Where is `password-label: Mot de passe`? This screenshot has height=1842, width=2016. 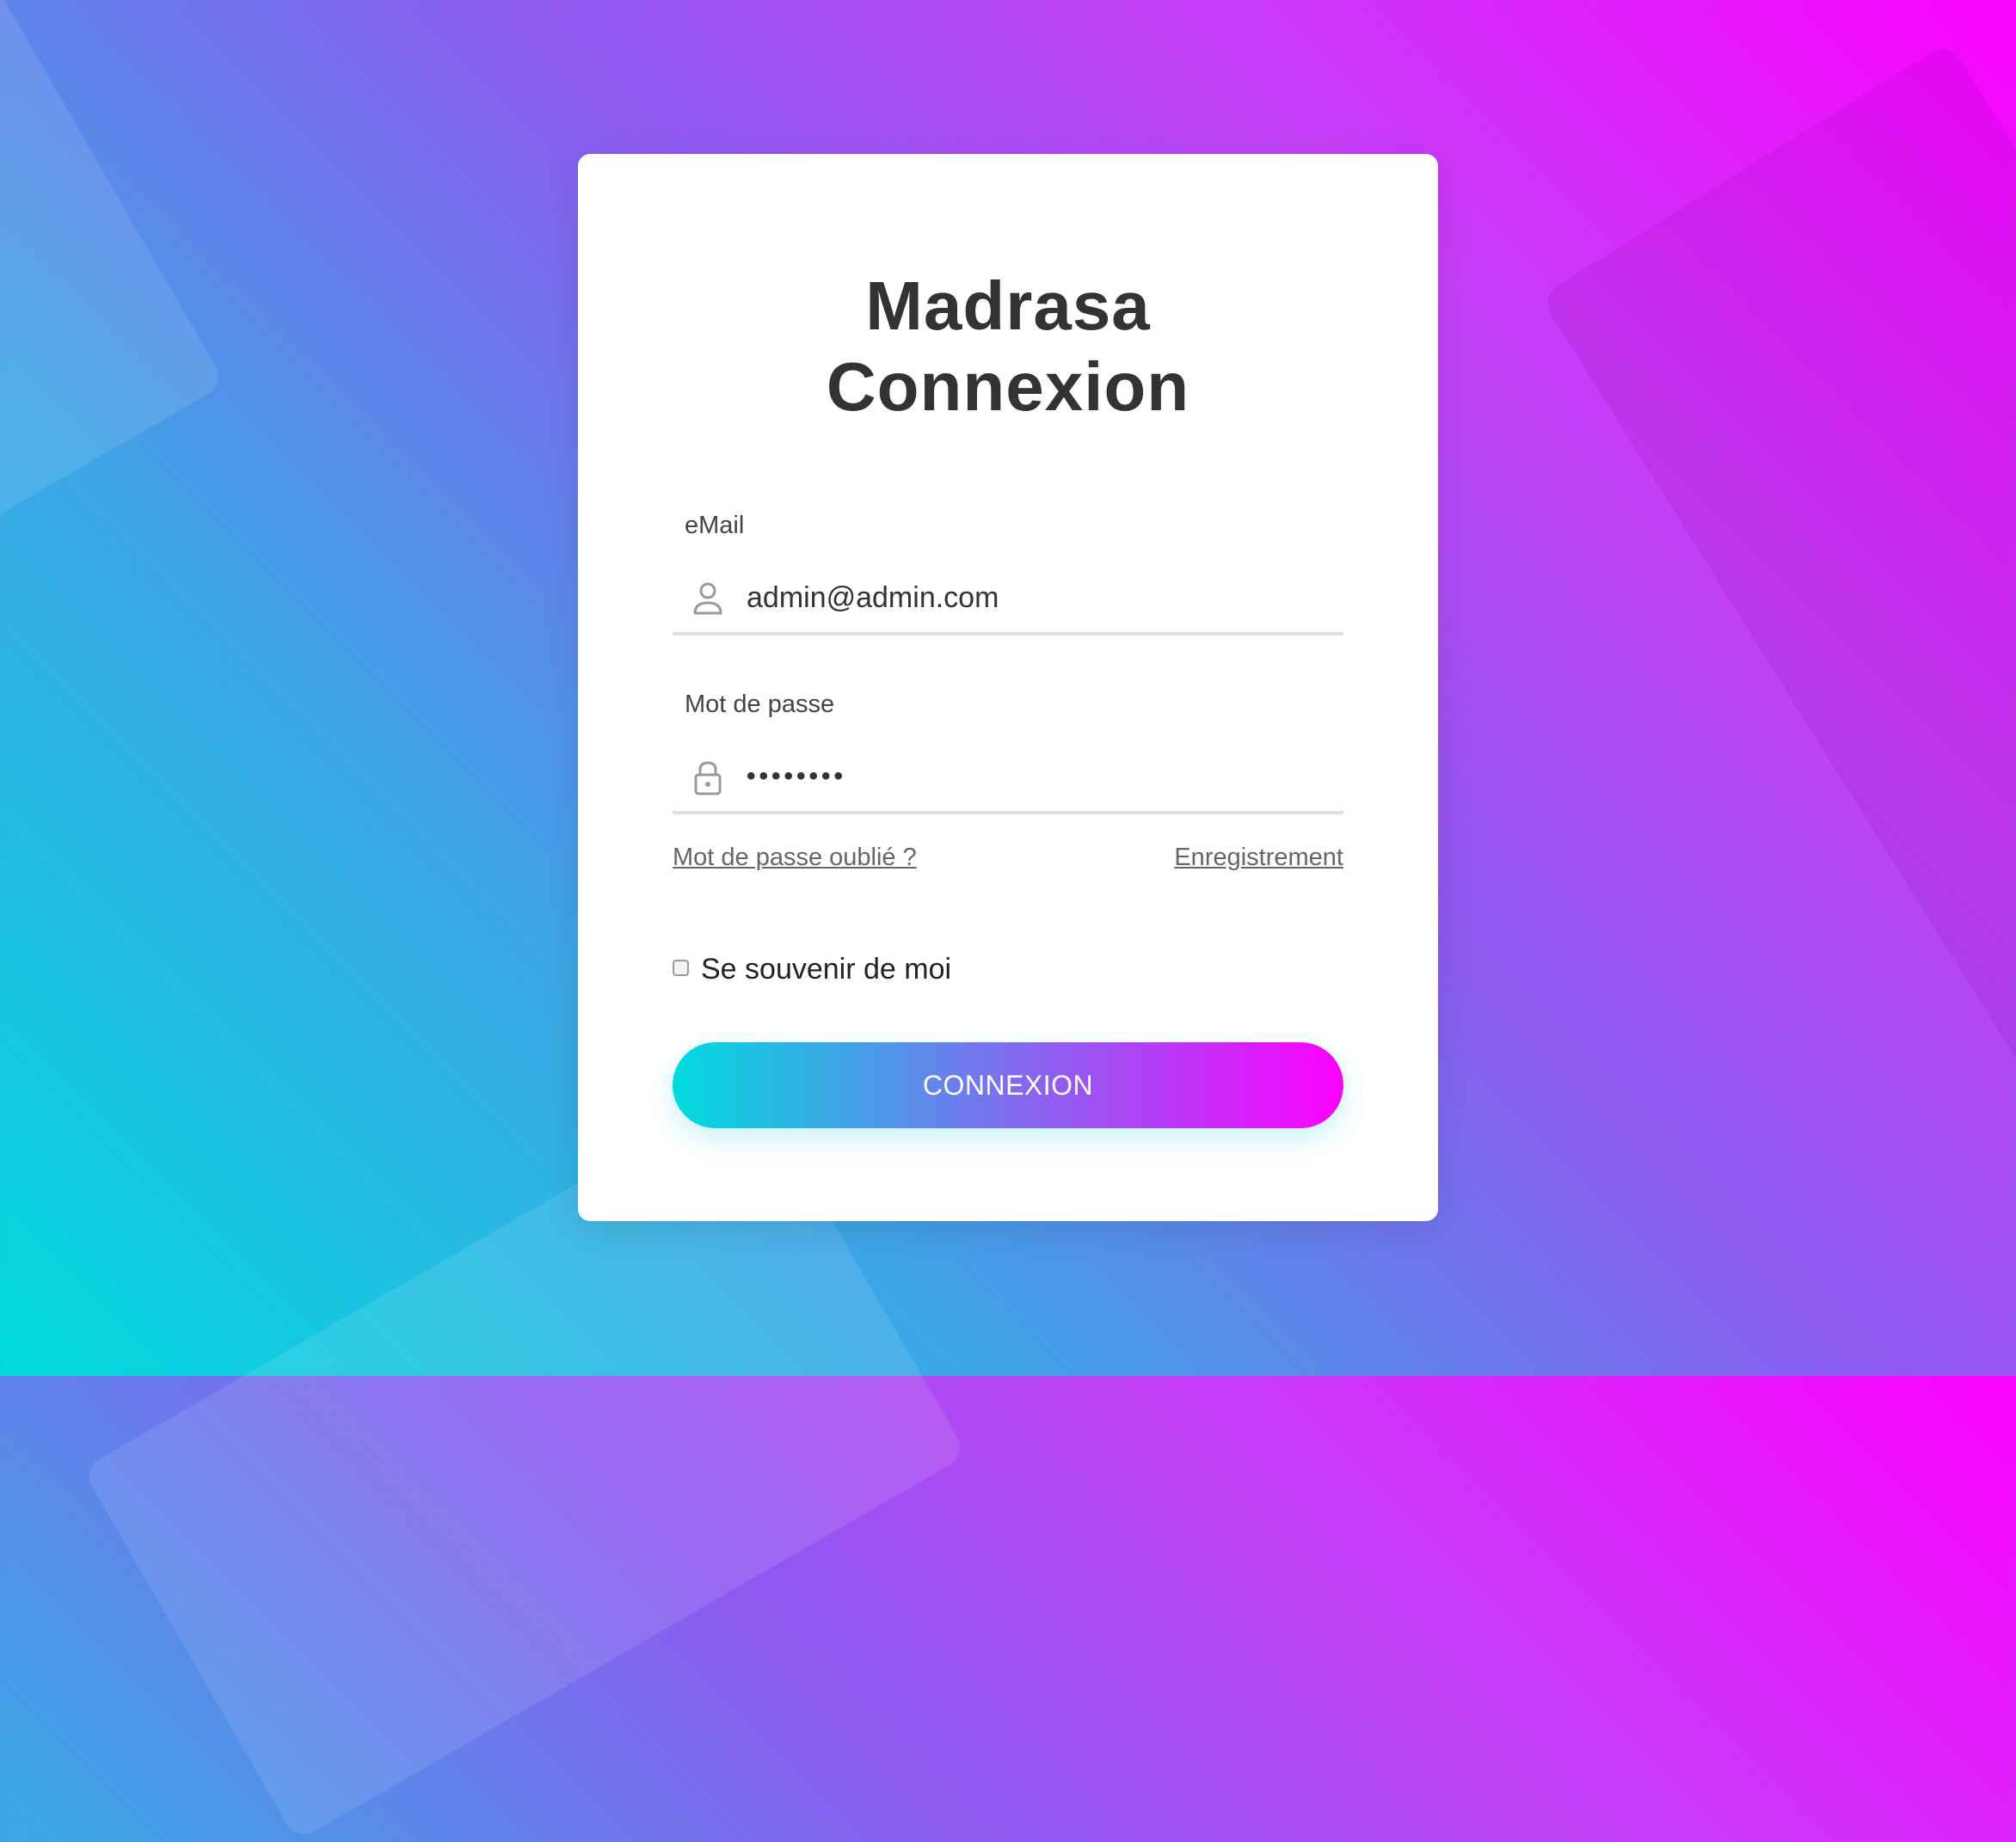
password-label: Mot de passe is located at coordinates (760, 705).